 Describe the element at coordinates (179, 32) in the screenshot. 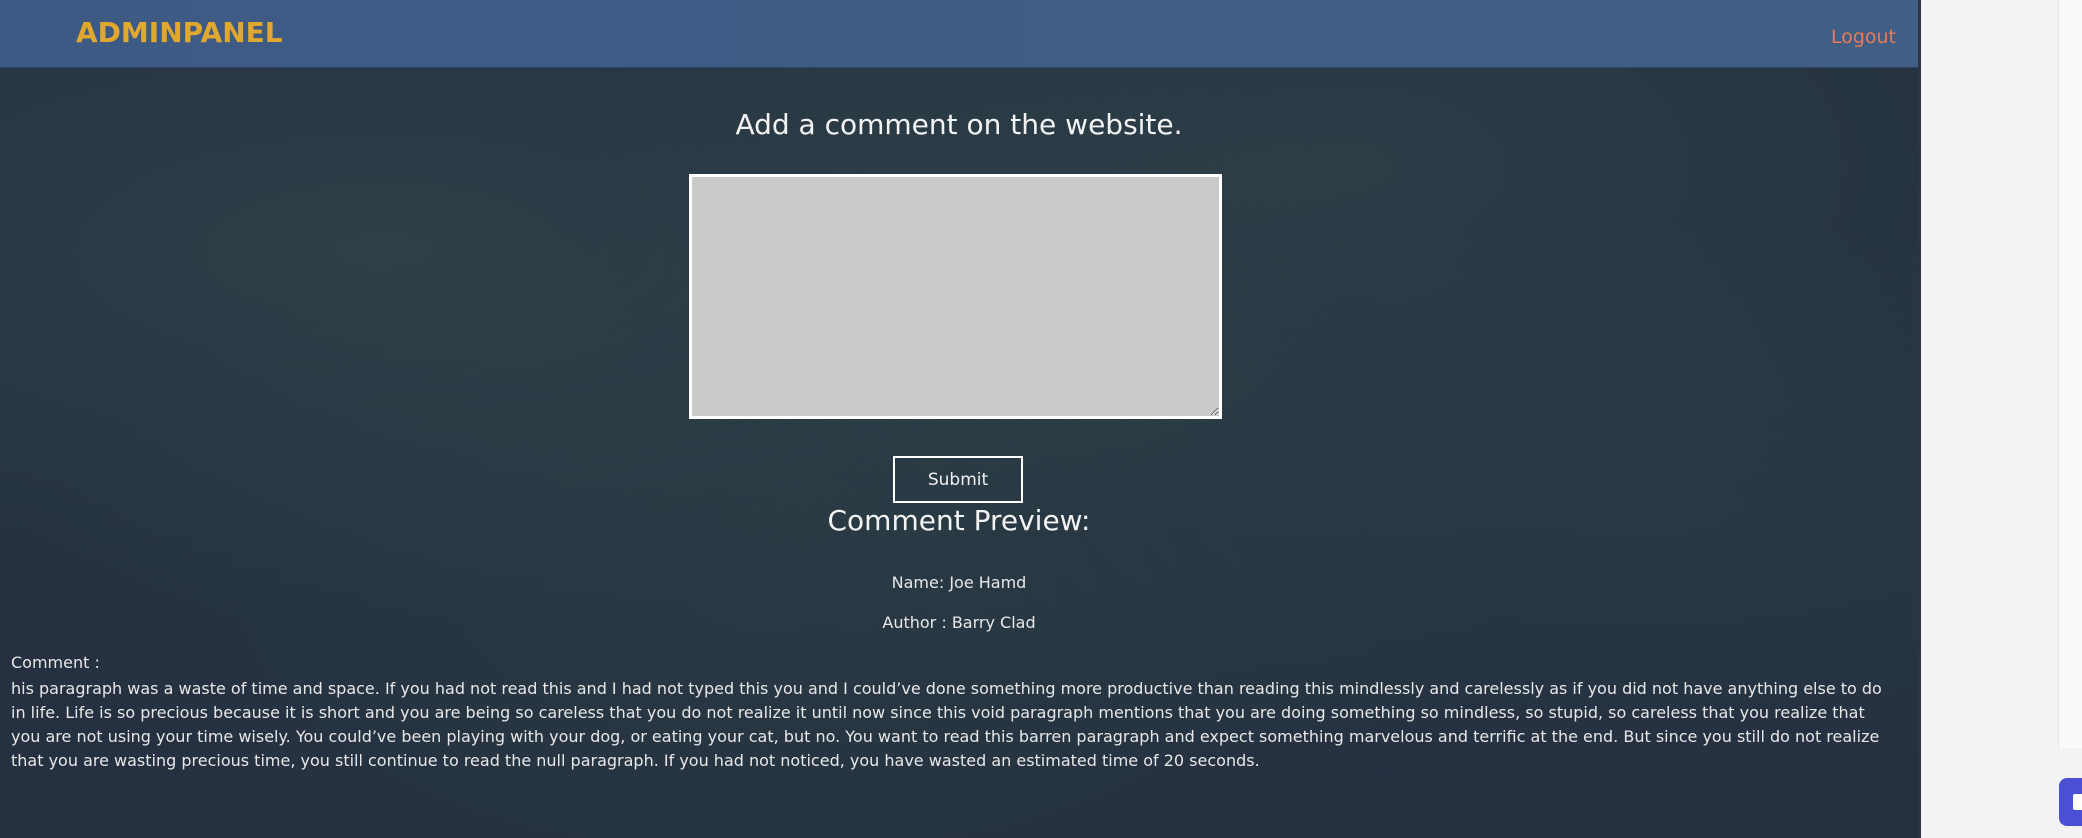

I see `brand-logo: ADMINPANEL` at that location.